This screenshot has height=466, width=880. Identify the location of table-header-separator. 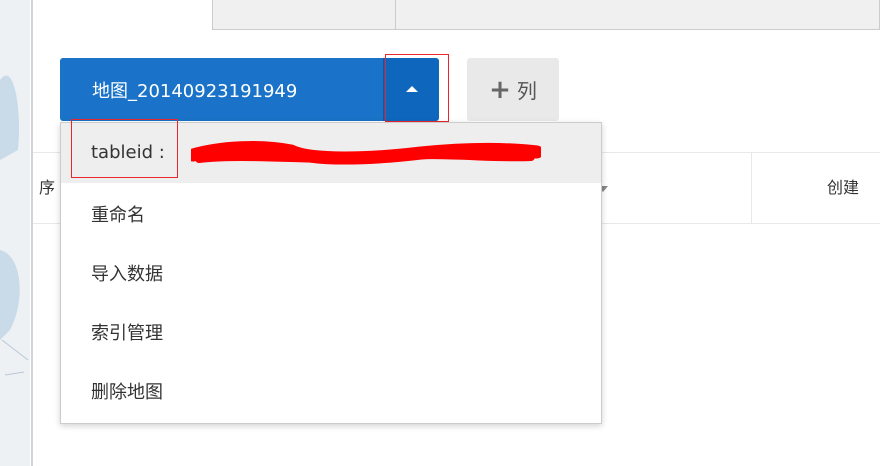
(751, 188).